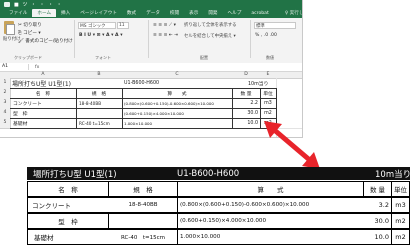 The image size is (415, 252). Describe the element at coordinates (100, 103) in the screenshot. I see `cell-b3: 18-8-40BB` at that location.